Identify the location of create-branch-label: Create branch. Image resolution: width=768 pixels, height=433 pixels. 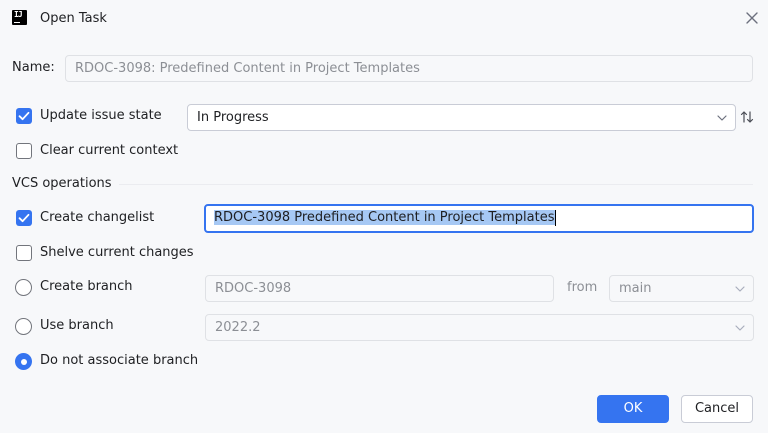
(86, 287).